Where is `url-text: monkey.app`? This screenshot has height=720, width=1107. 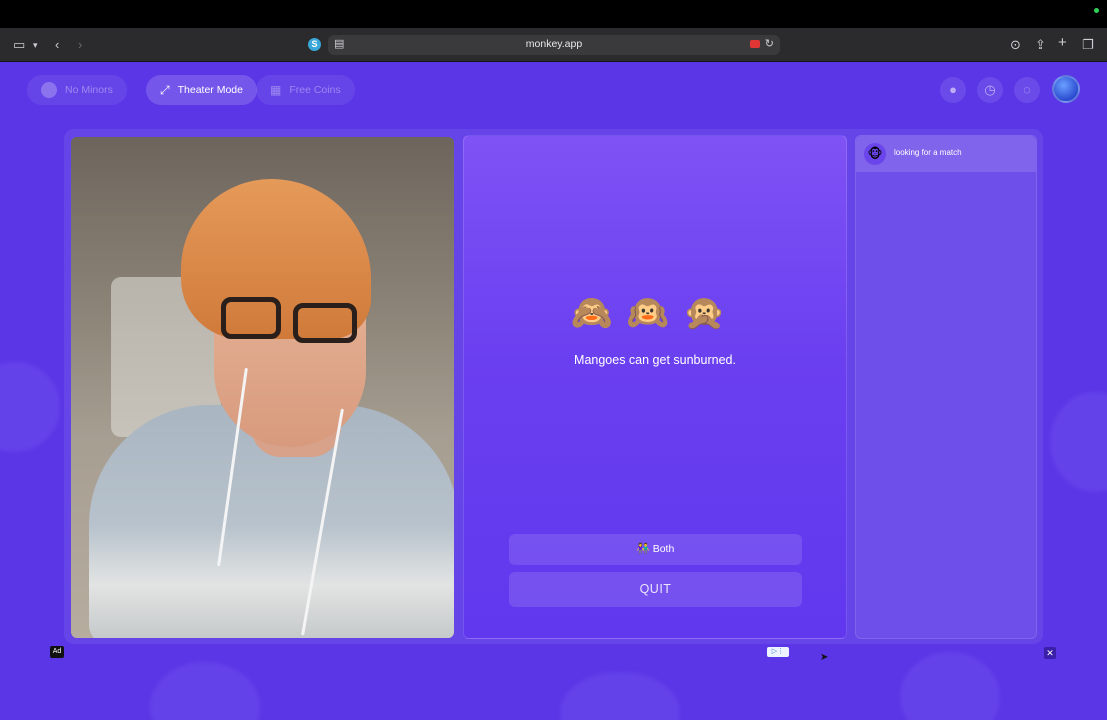 url-text: monkey.app is located at coordinates (554, 44).